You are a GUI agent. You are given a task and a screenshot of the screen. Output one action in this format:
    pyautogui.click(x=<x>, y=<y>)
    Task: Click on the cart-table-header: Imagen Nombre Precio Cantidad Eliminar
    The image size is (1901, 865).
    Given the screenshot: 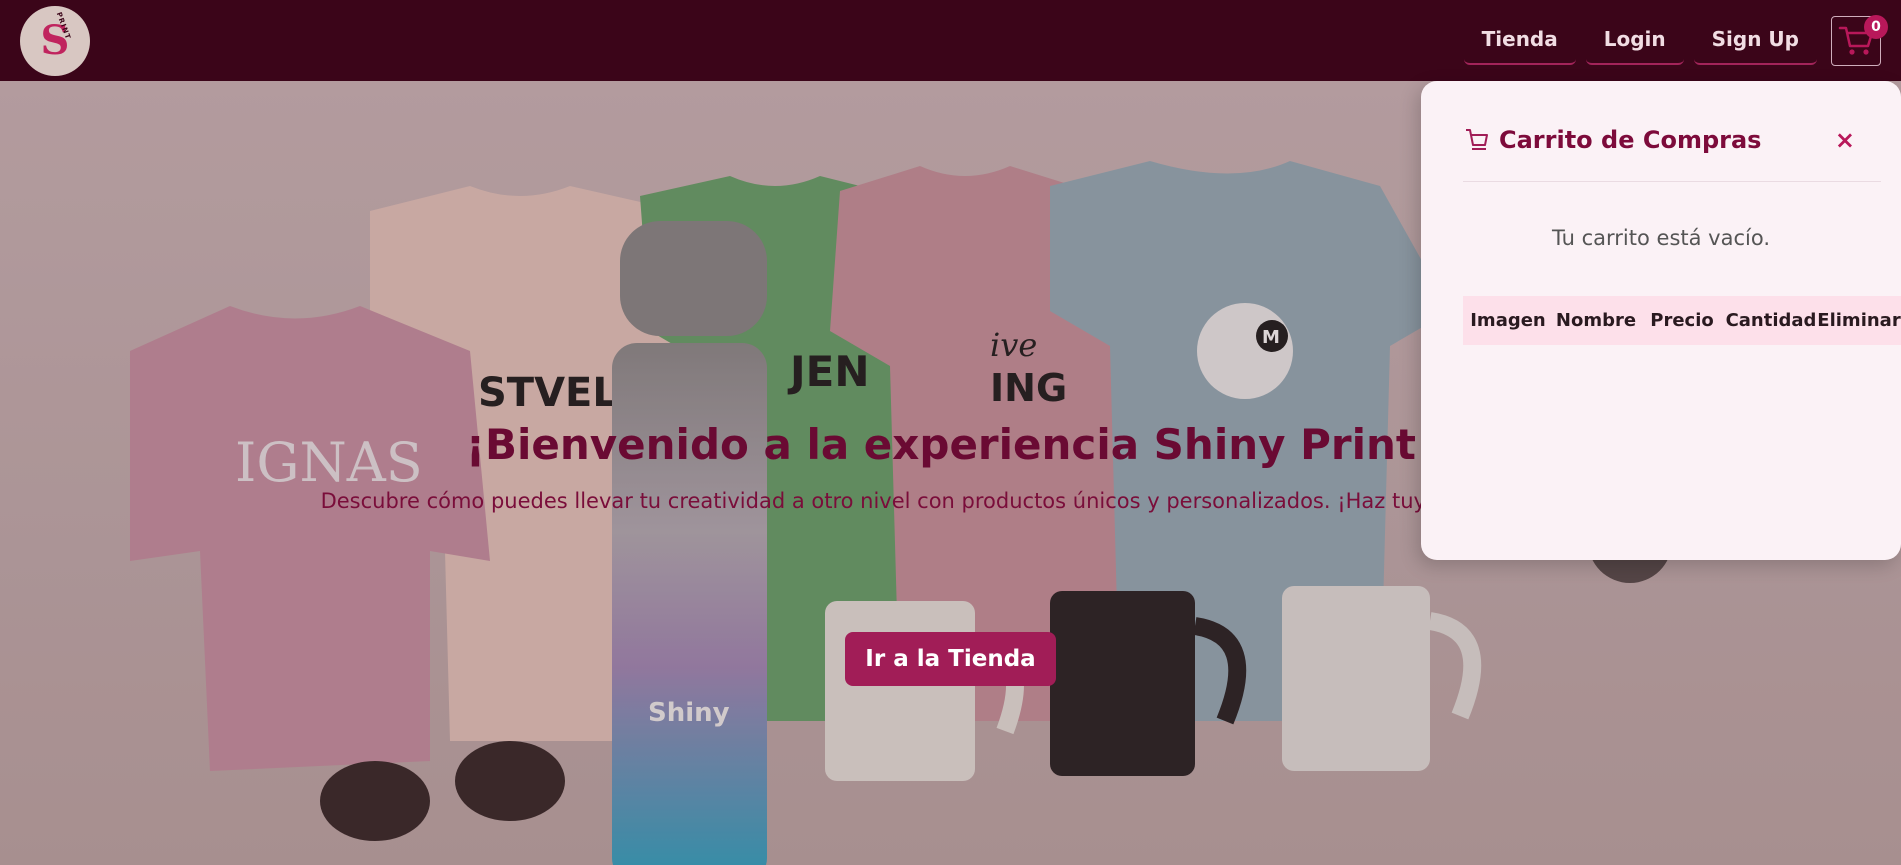 What is the action you would take?
    pyautogui.click(x=1682, y=320)
    